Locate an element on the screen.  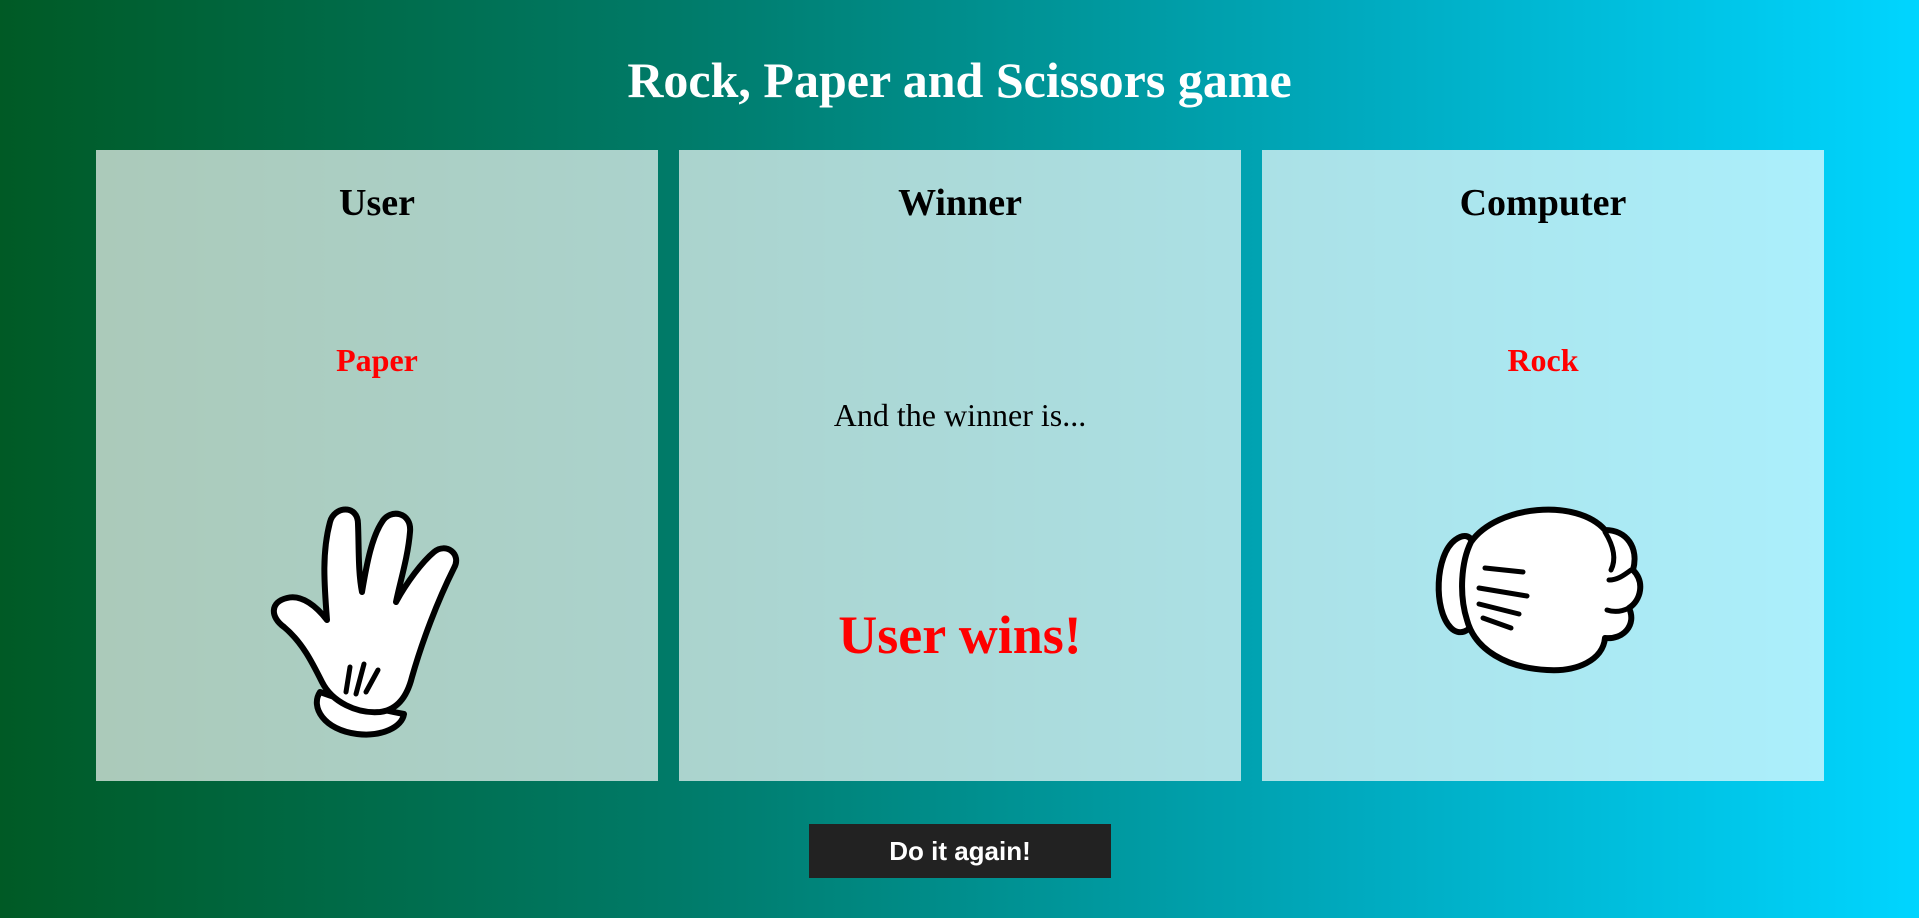
user-choice: Paper is located at coordinates (377, 360).